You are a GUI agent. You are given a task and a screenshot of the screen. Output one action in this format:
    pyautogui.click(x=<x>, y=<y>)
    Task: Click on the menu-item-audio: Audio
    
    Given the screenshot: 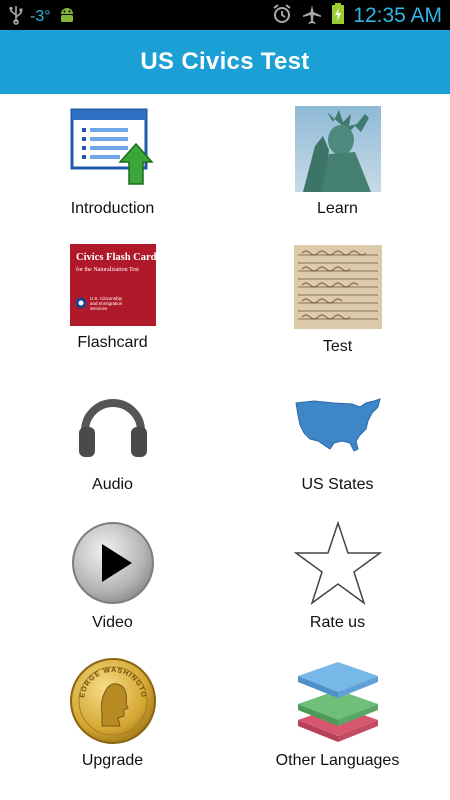 What is the action you would take?
    pyautogui.click(x=112, y=445)
    